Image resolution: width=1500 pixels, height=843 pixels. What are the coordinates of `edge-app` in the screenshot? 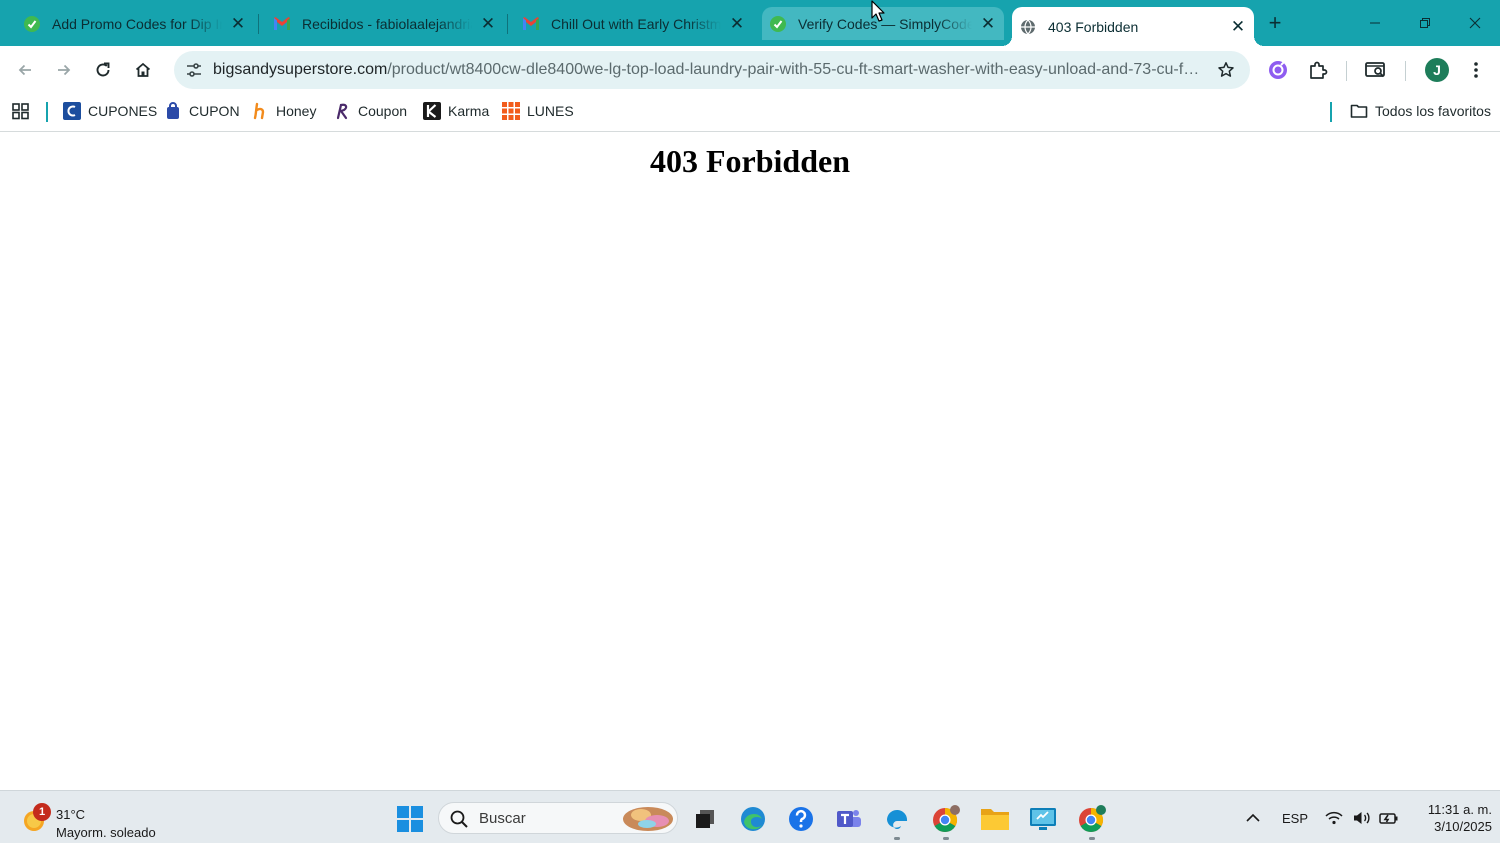 It's located at (753, 819).